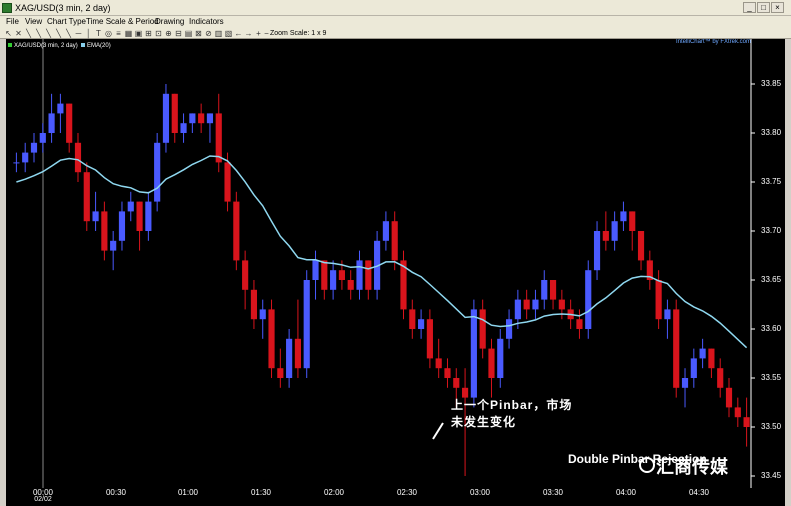  What do you see at coordinates (128, 33) in the screenshot?
I see `grid-icon: ▦` at bounding box center [128, 33].